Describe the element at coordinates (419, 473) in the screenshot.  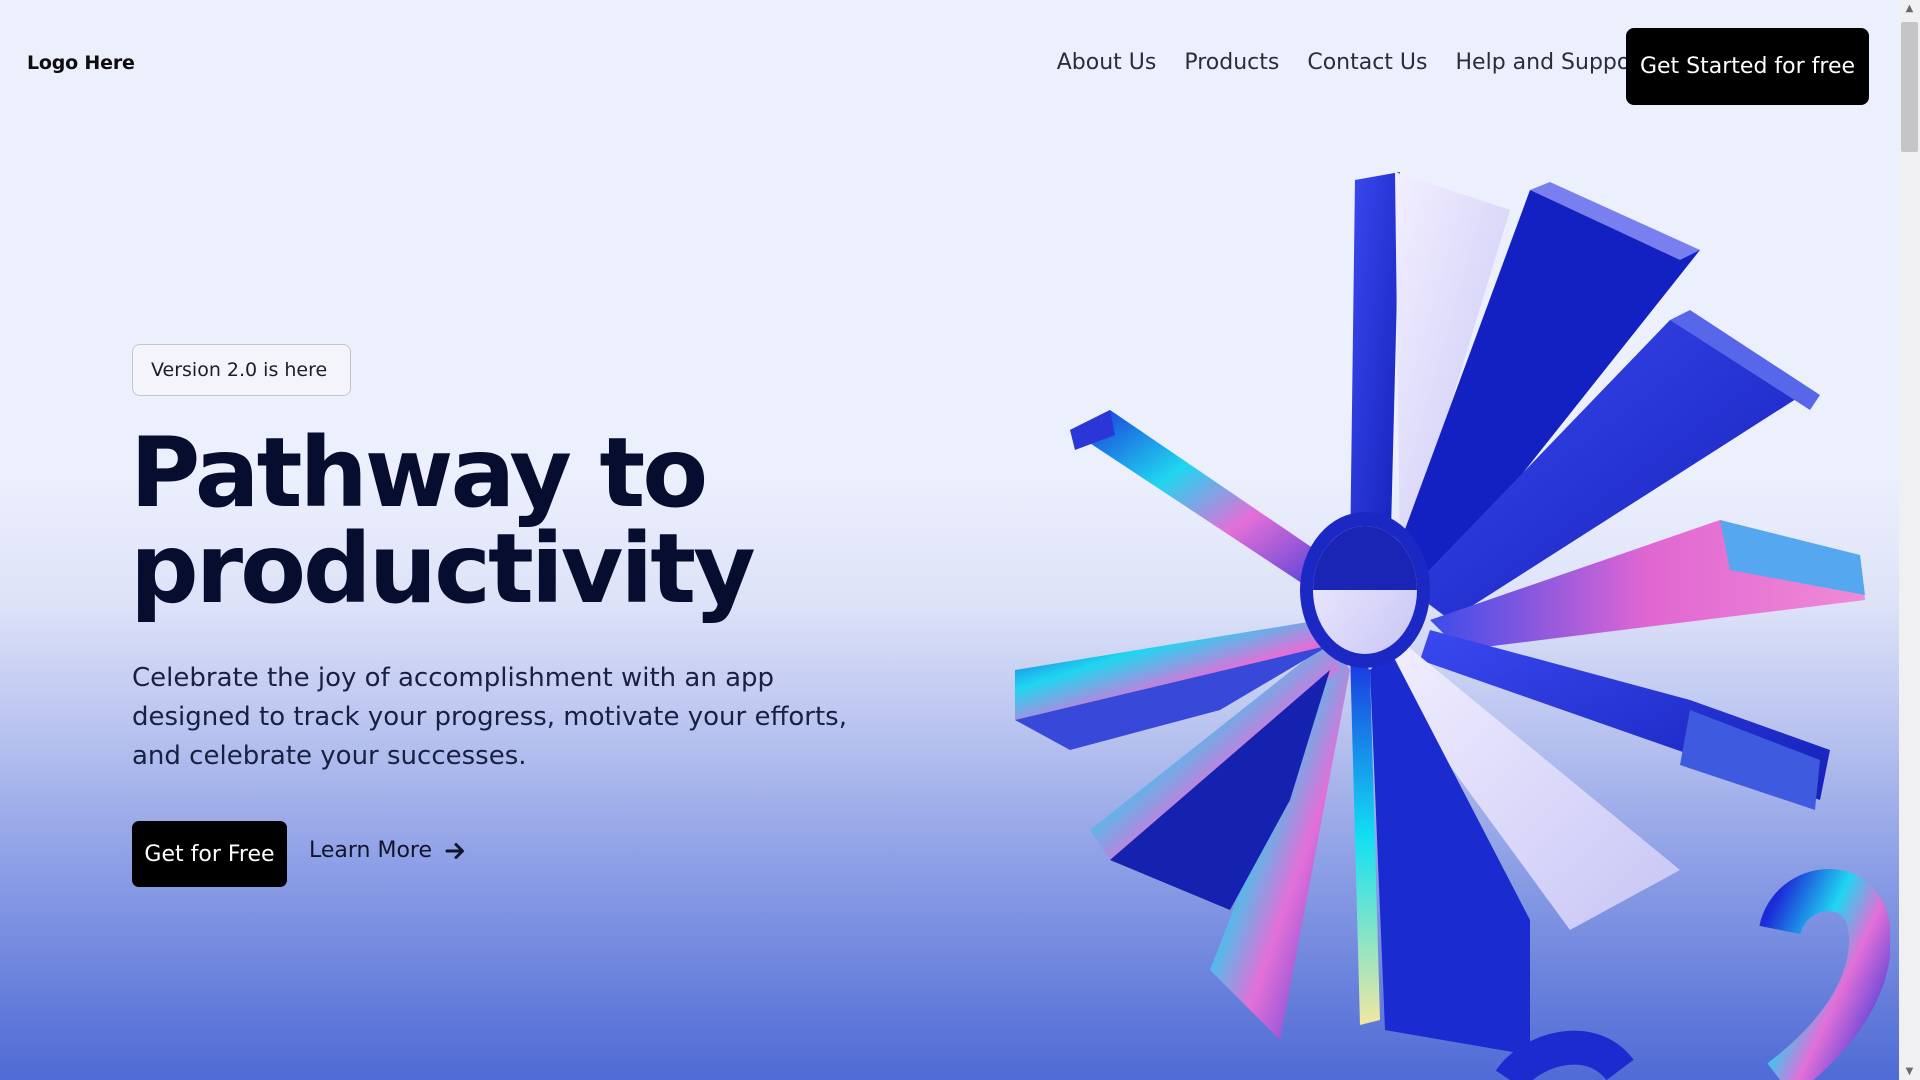
I see `hero-title-line-1: Pathway to` at that location.